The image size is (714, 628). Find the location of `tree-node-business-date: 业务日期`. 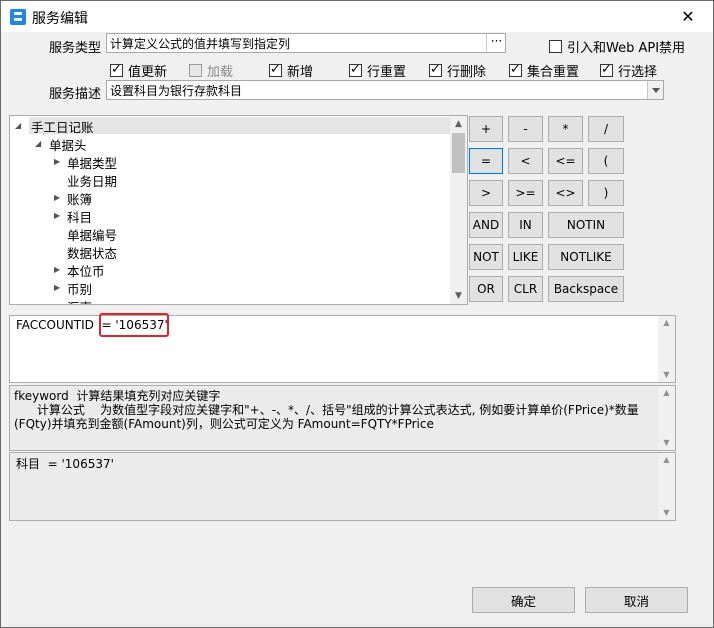

tree-node-business-date: 业务日期 is located at coordinates (92, 180).